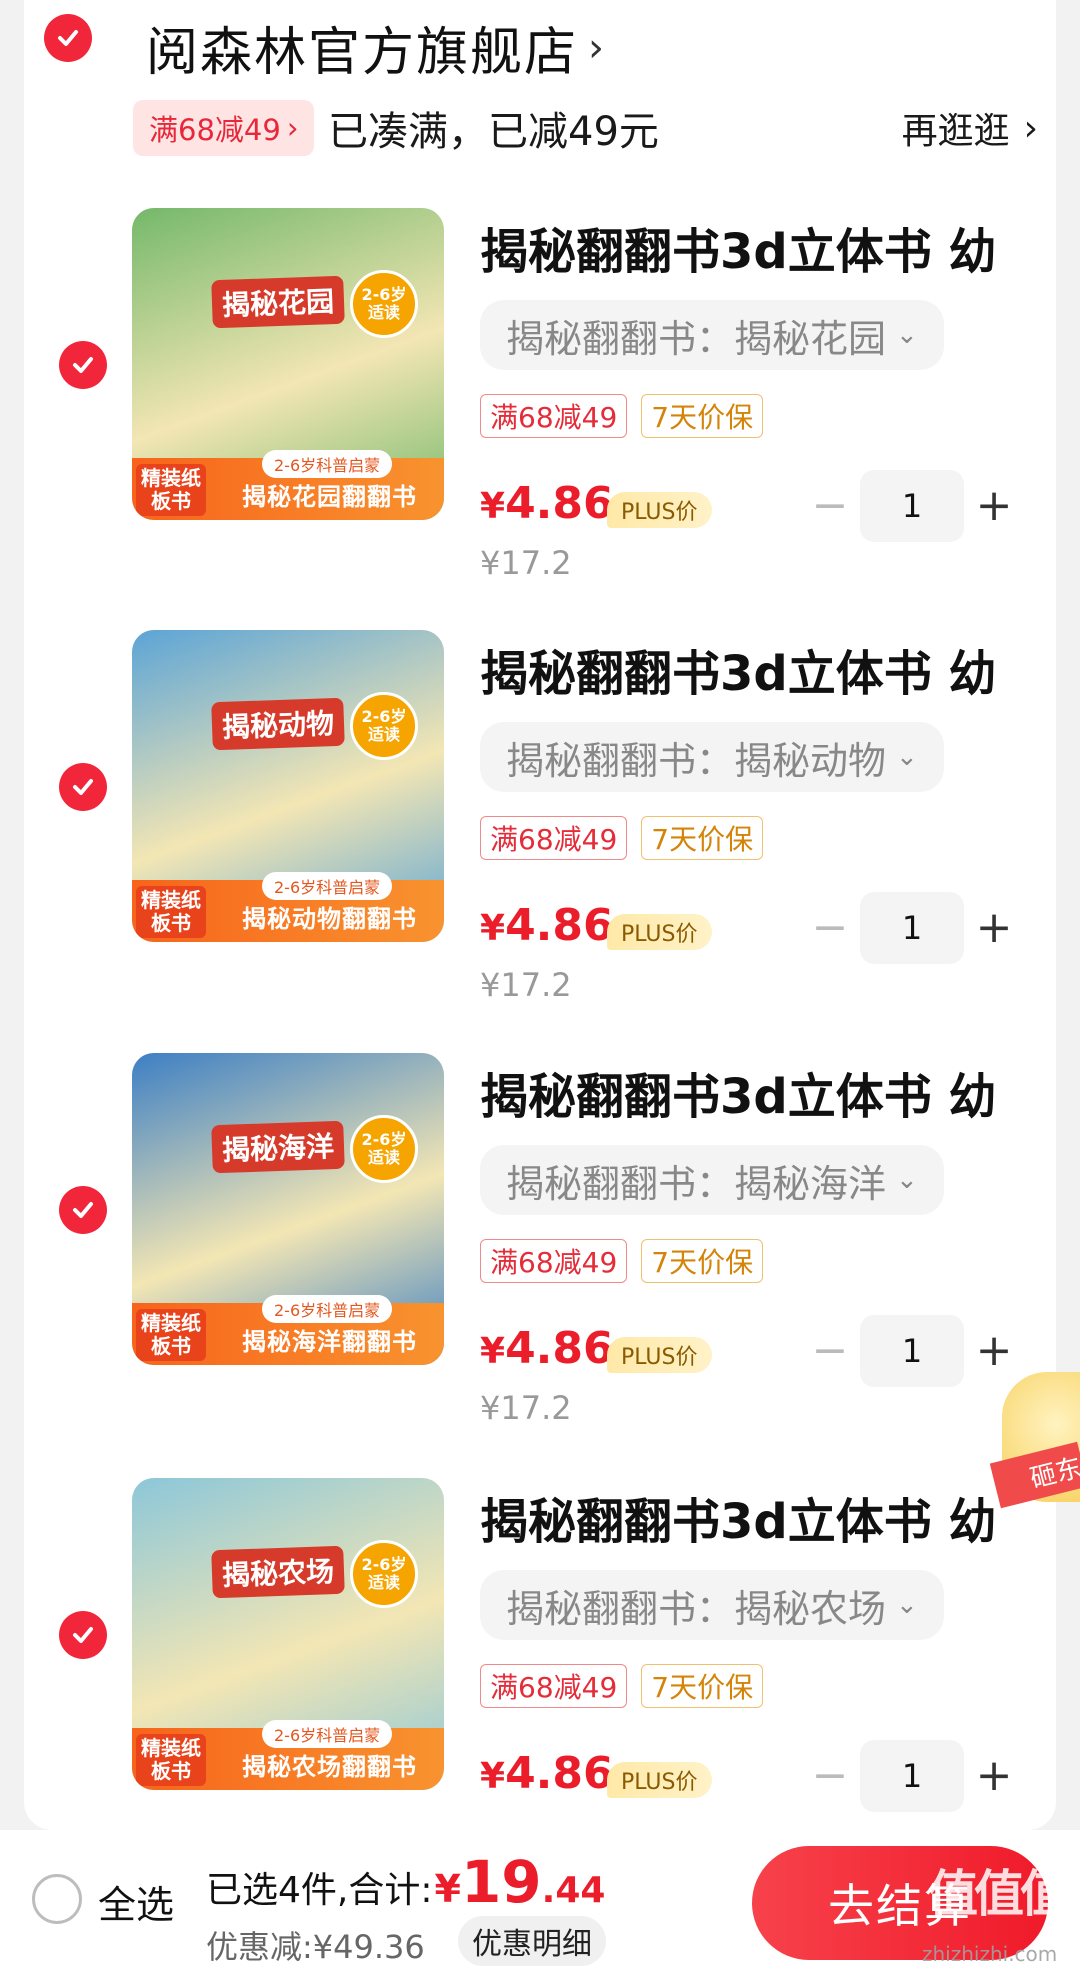 Image resolution: width=1080 pixels, height=1976 pixels. I want to click on variant-label: 揭秘翻翻书：揭秘花园, so click(696, 338).